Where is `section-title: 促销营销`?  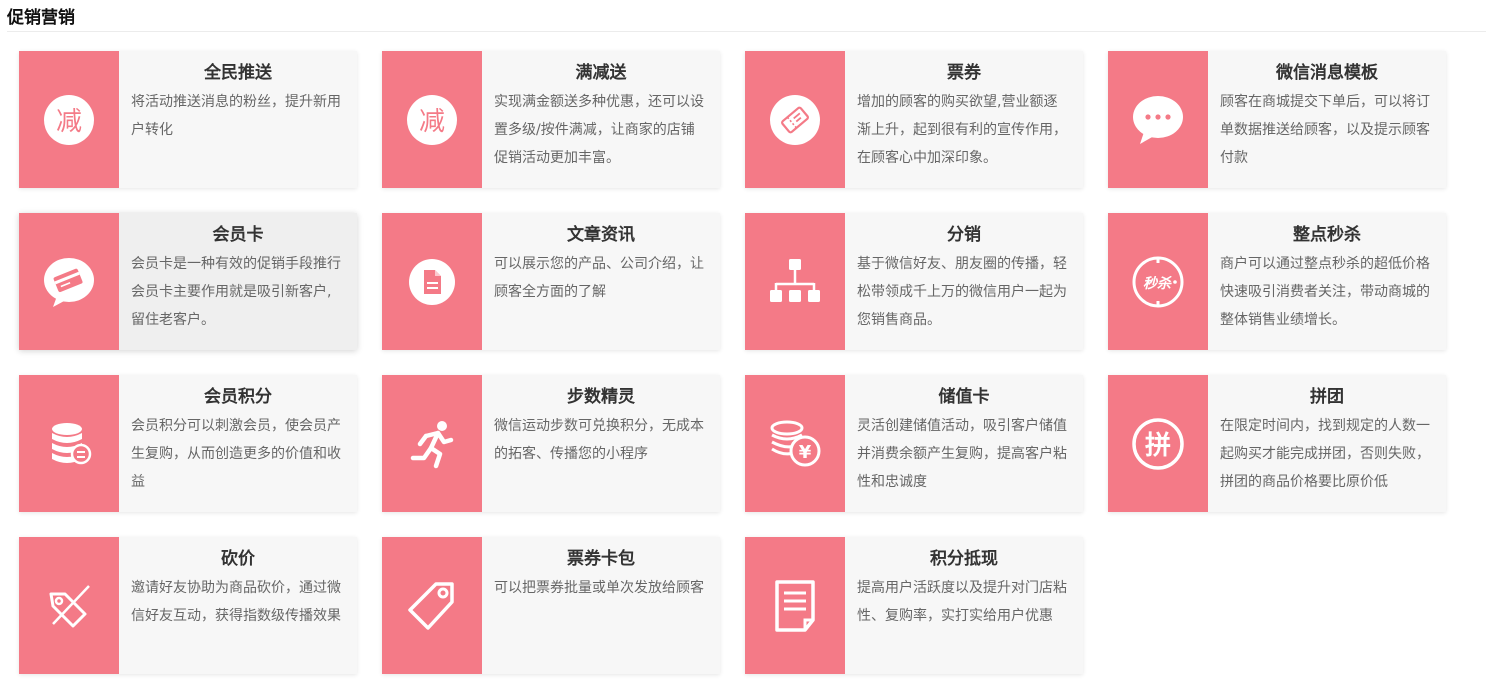 section-title: 促销营销 is located at coordinates (41, 18).